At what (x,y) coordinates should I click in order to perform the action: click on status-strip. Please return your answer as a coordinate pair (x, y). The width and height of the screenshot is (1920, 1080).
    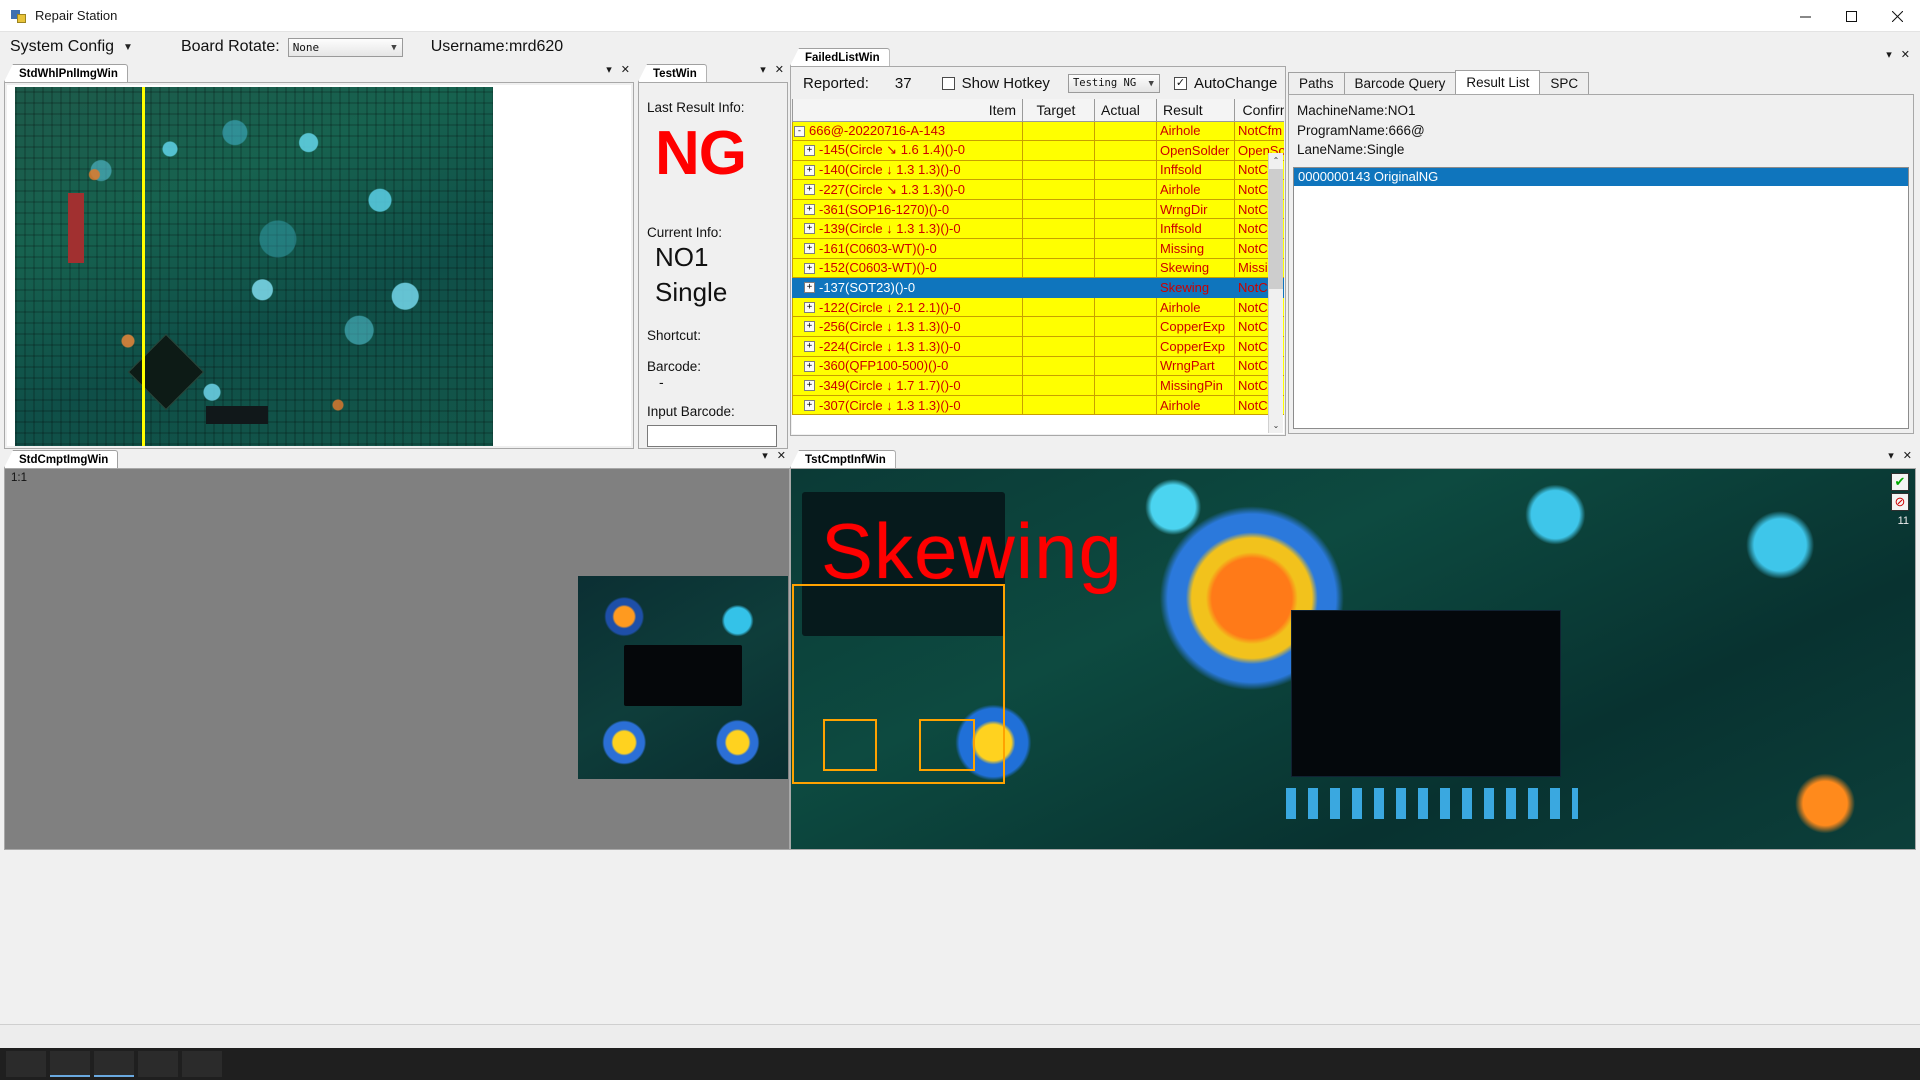
    Looking at the image, I should click on (960, 1036).